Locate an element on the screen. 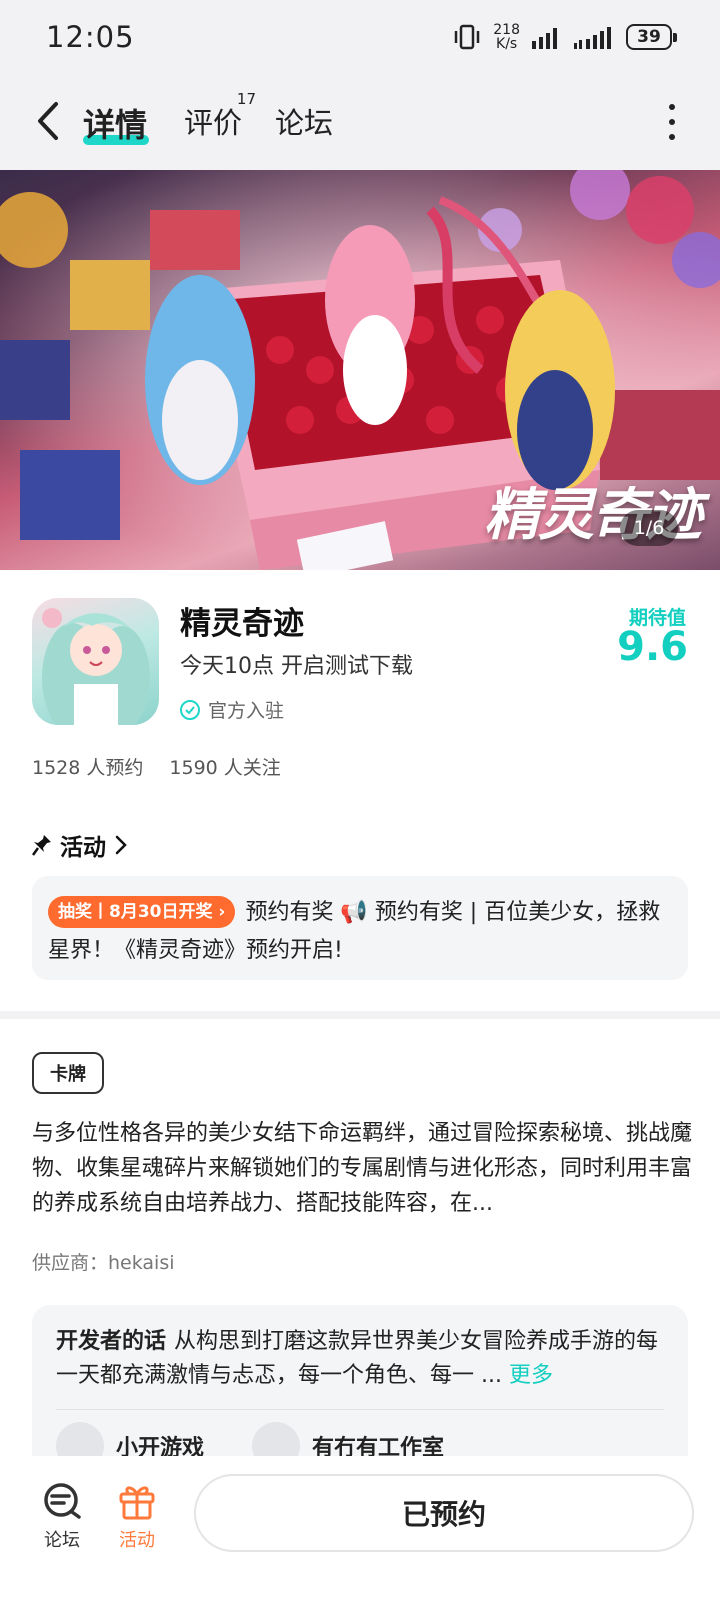 The image size is (720, 1602). game-icon-art is located at coordinates (96, 666).